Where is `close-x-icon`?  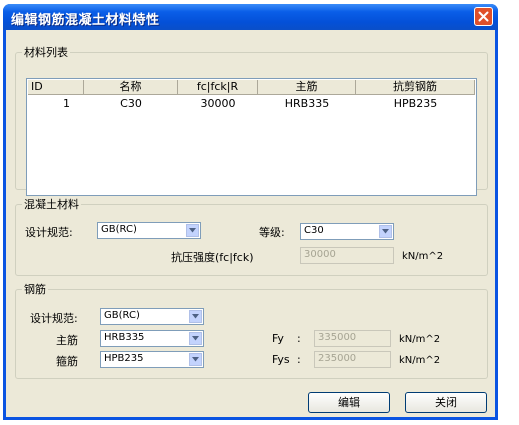
close-x-icon is located at coordinates (483, 16).